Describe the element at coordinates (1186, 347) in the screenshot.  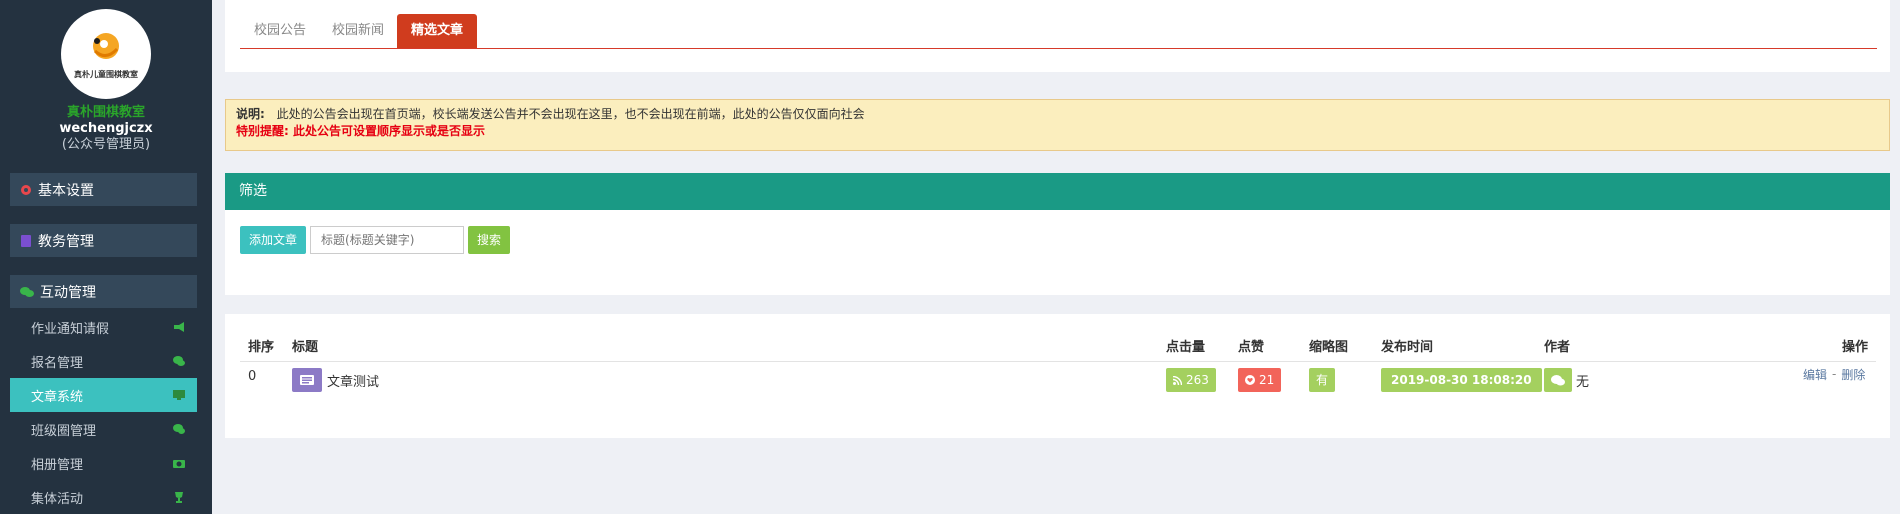
I see `column-header-clicks: 点击量` at that location.